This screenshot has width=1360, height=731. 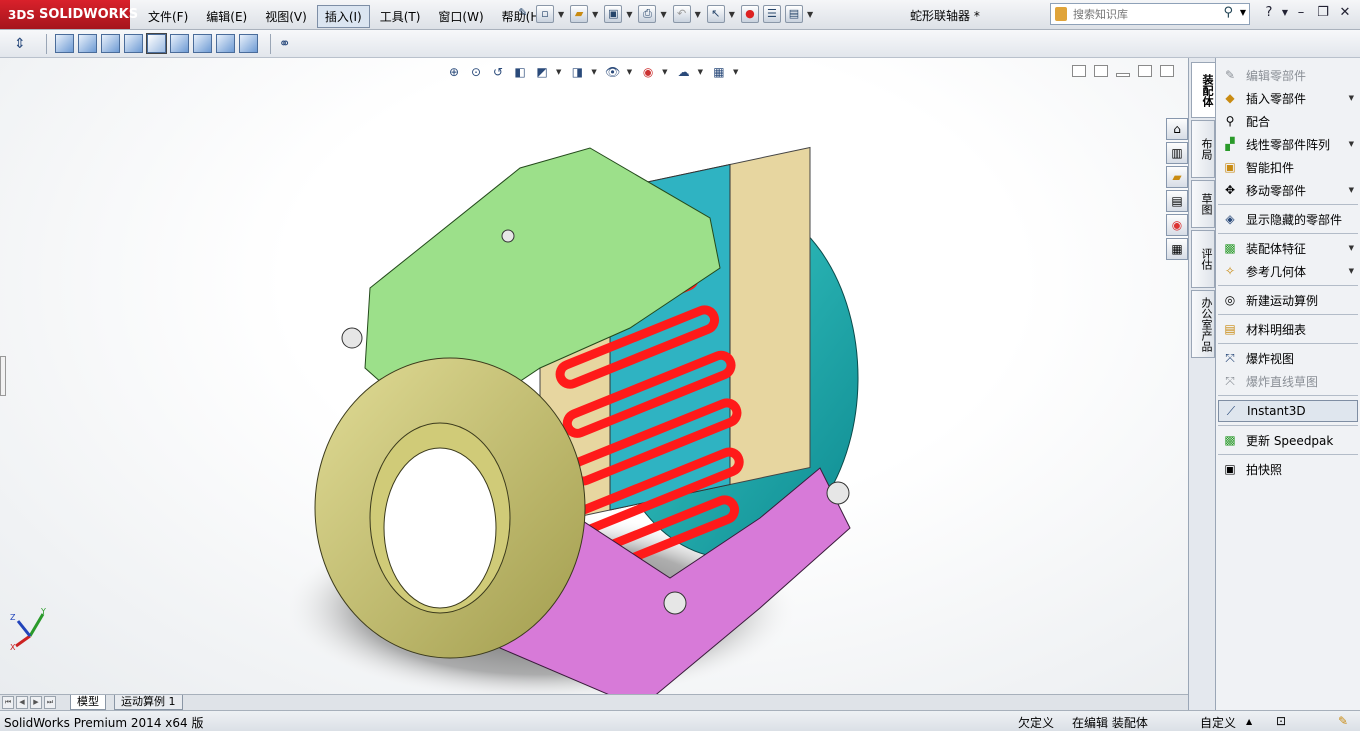 What do you see at coordinates (179, 43) in the screenshot?
I see `view-bottom-icon` at bounding box center [179, 43].